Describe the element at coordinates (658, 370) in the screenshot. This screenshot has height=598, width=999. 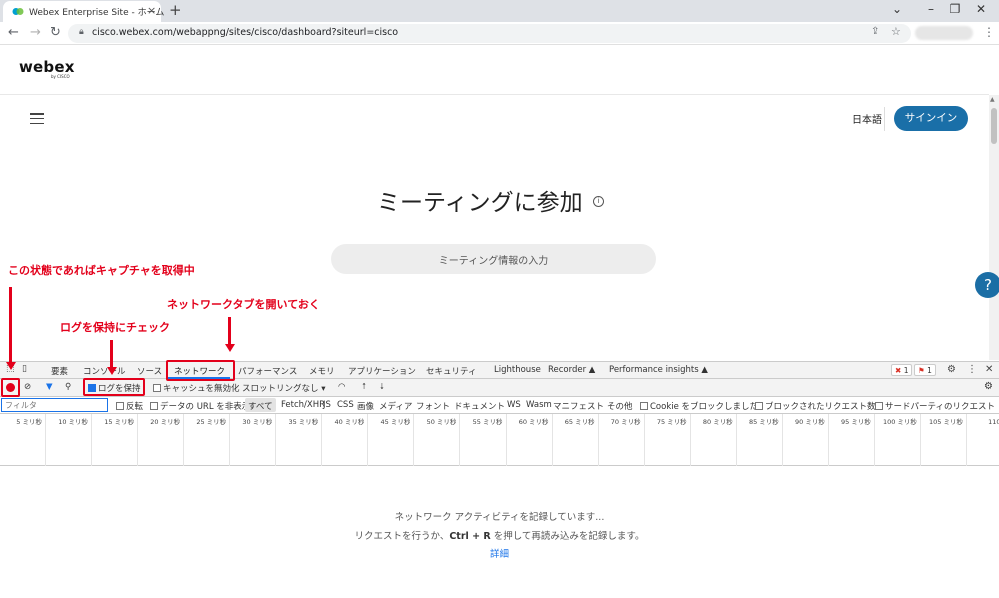
I see `tab-performance-insights: Performance insights ▲` at that location.